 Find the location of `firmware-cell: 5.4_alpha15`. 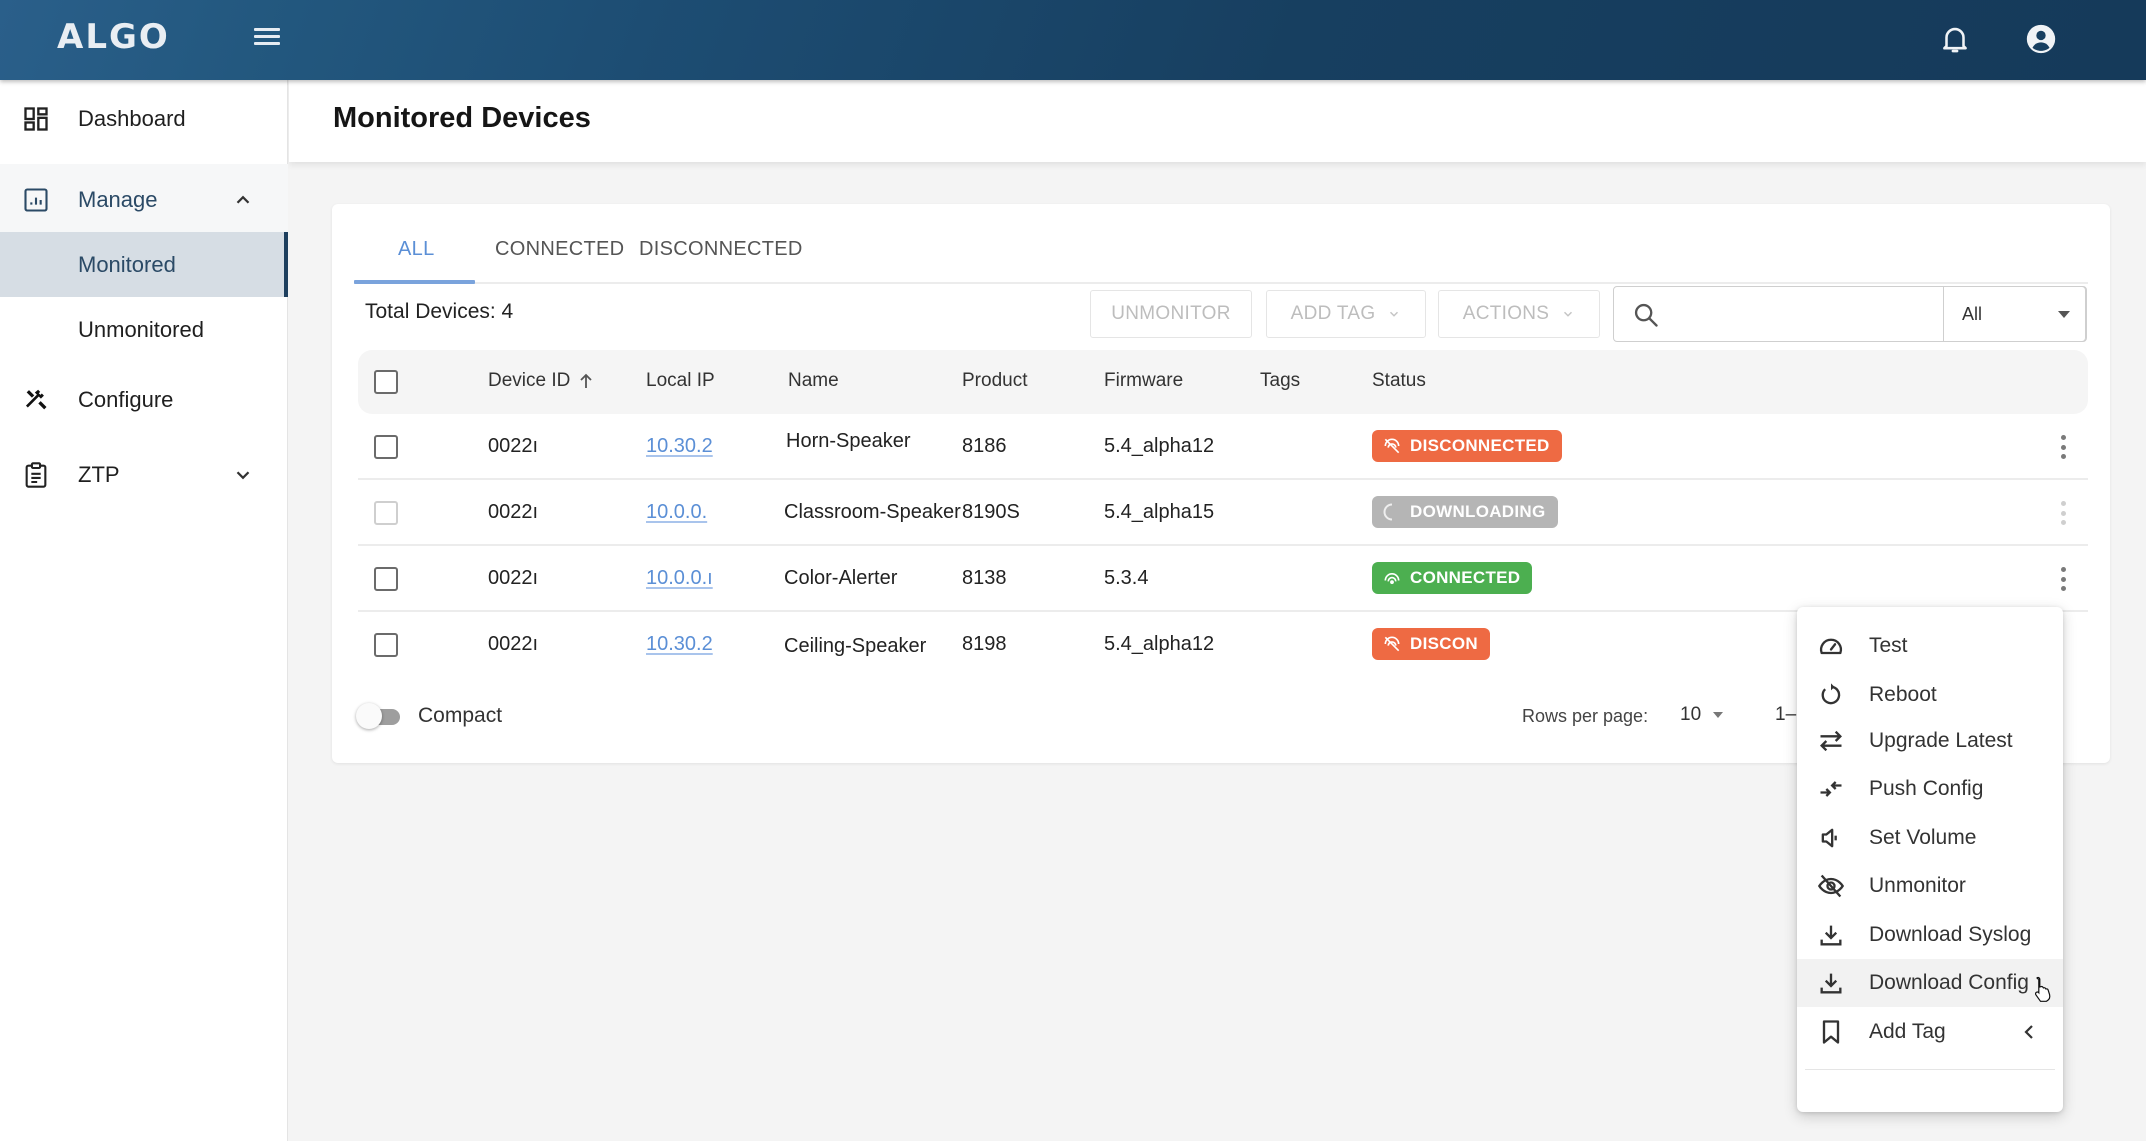

firmware-cell: 5.4_alpha15 is located at coordinates (1159, 512).